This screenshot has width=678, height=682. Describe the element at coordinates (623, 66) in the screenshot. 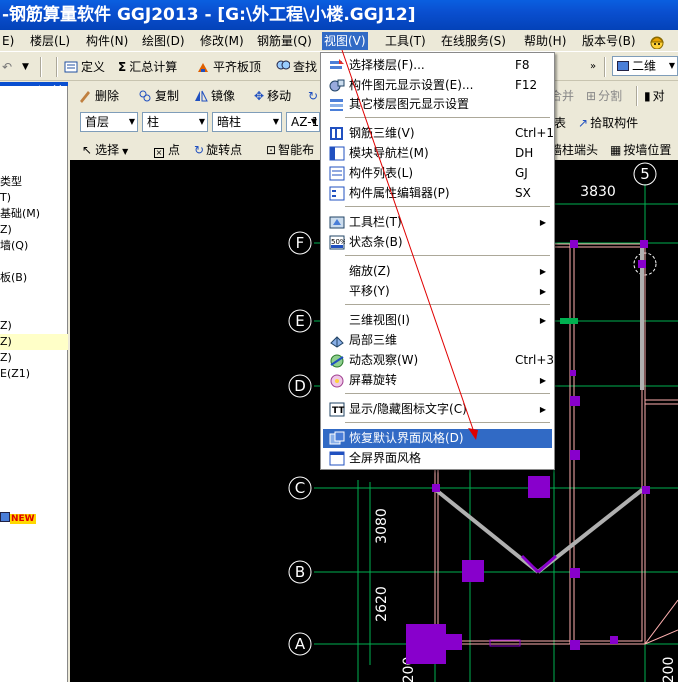

I see `view-mode-icon` at that location.